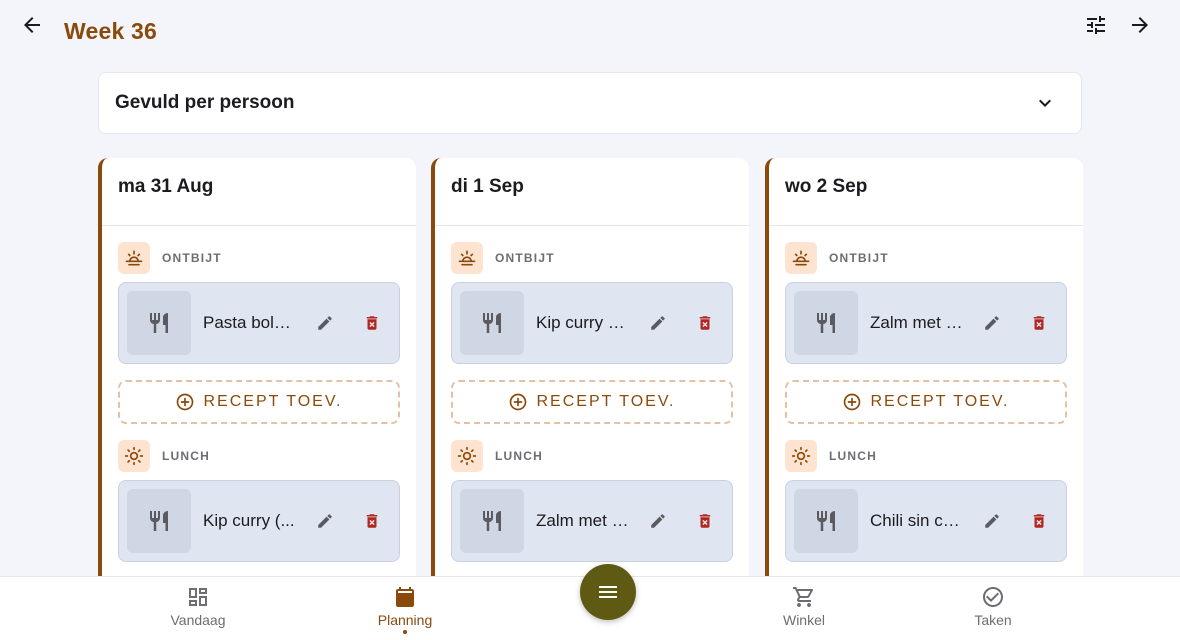 This screenshot has width=1180, height=640. I want to click on recipe-name: Kip curry (S), so click(583, 322).